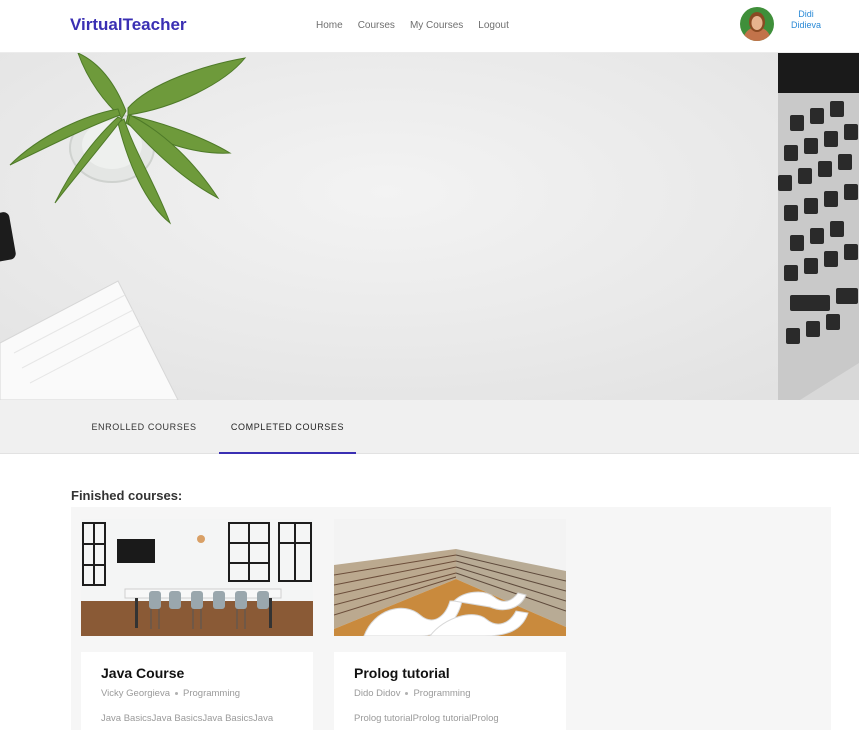 Image resolution: width=859 pixels, height=730 pixels. I want to click on brand-logo: VirtualTeacher, so click(128, 25).